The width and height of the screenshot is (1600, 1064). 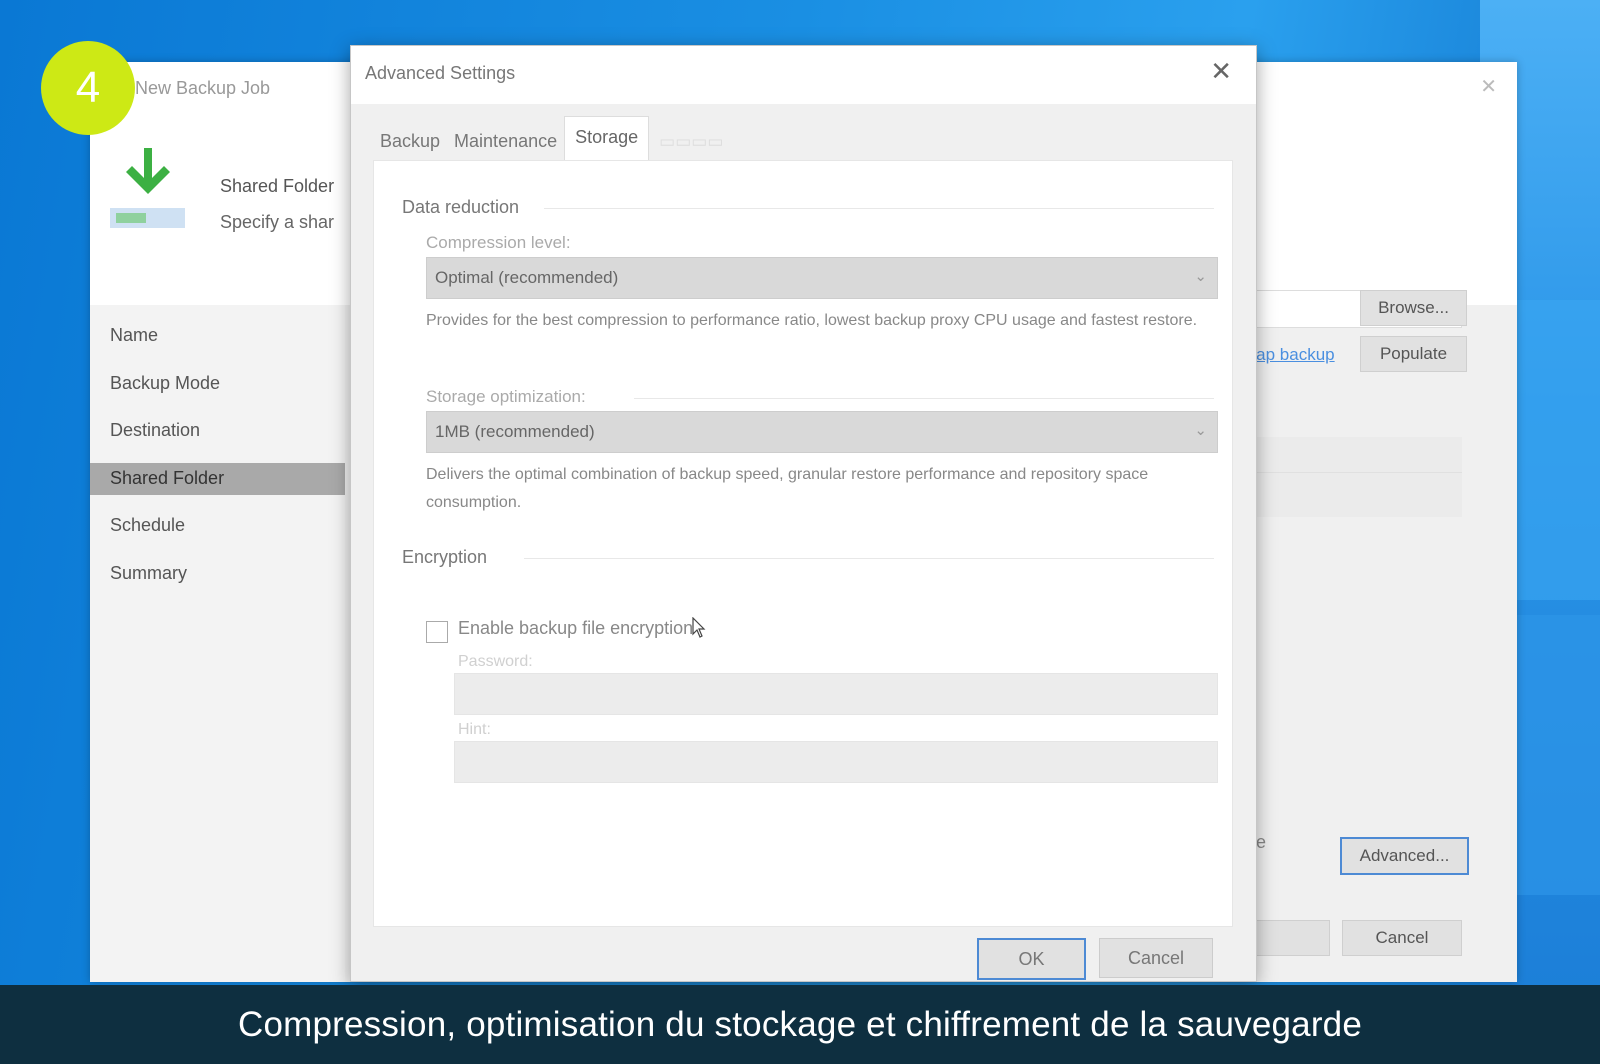 I want to click on tab-maintenance: Maintenance, so click(x=505, y=141).